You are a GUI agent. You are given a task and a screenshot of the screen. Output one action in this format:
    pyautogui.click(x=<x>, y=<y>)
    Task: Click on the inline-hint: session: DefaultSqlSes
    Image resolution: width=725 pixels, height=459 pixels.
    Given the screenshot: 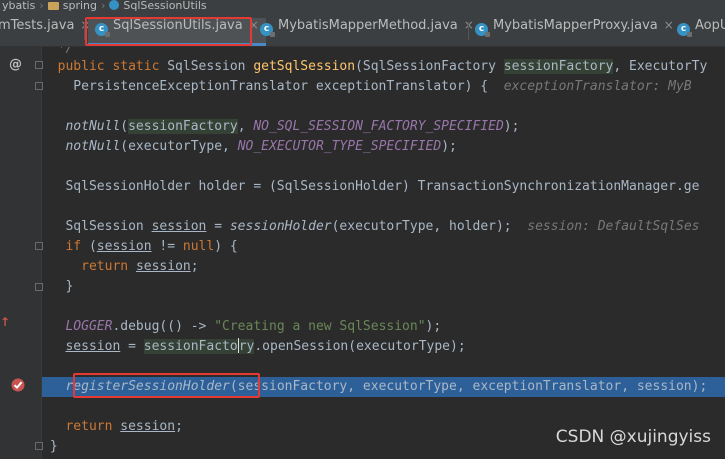 What is the action you would take?
    pyautogui.click(x=613, y=226)
    